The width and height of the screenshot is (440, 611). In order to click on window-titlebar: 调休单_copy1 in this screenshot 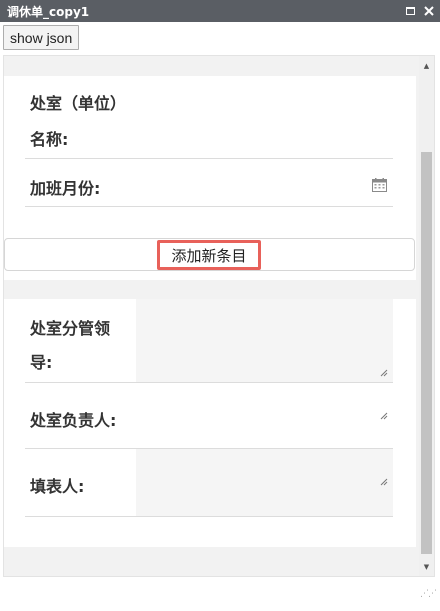, I will do `click(220, 11)`.